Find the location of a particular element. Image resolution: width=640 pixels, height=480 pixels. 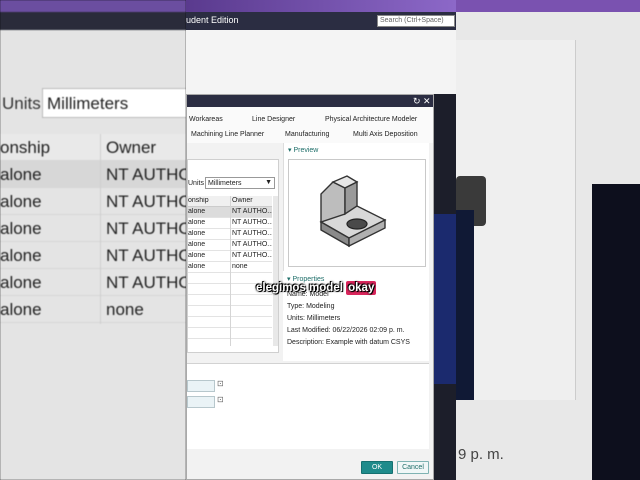

file-location-field is located at coordinates (201, 402).